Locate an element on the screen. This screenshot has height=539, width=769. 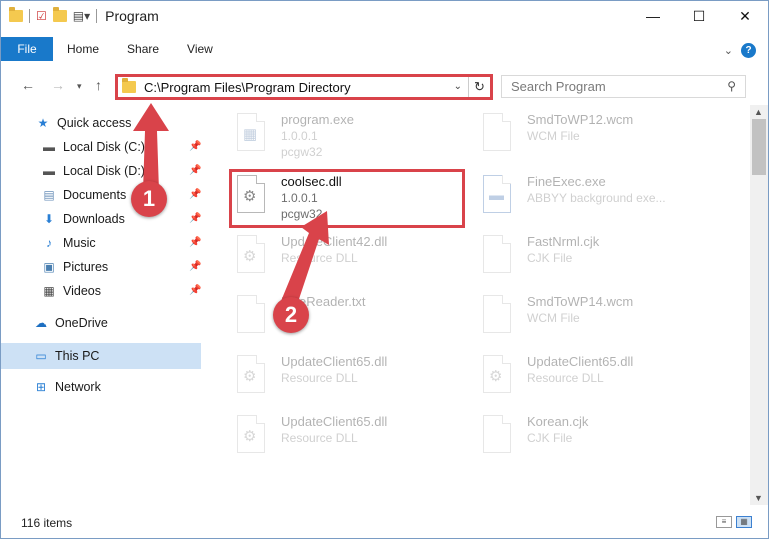
sidebar-item-label: Videos is located at coordinates (82, 291).